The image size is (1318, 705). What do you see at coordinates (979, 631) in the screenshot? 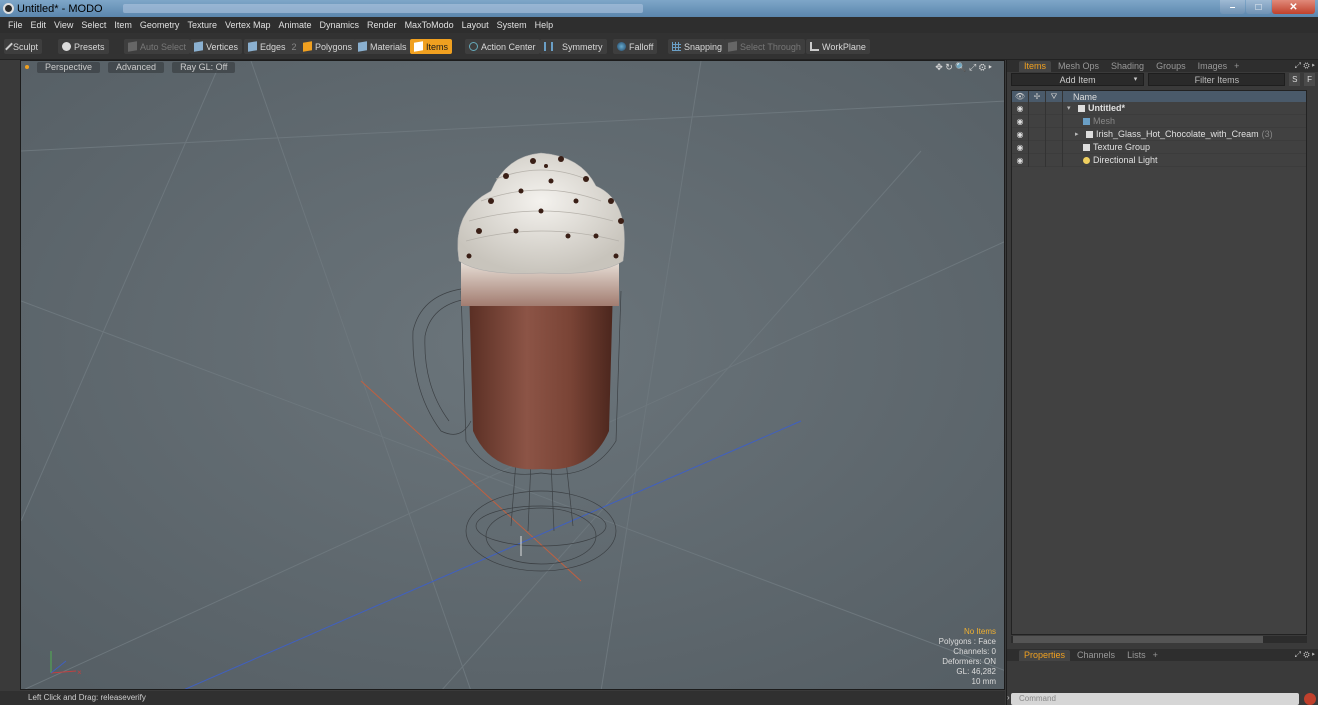
I see `stat-no-items: No Items` at bounding box center [979, 631].